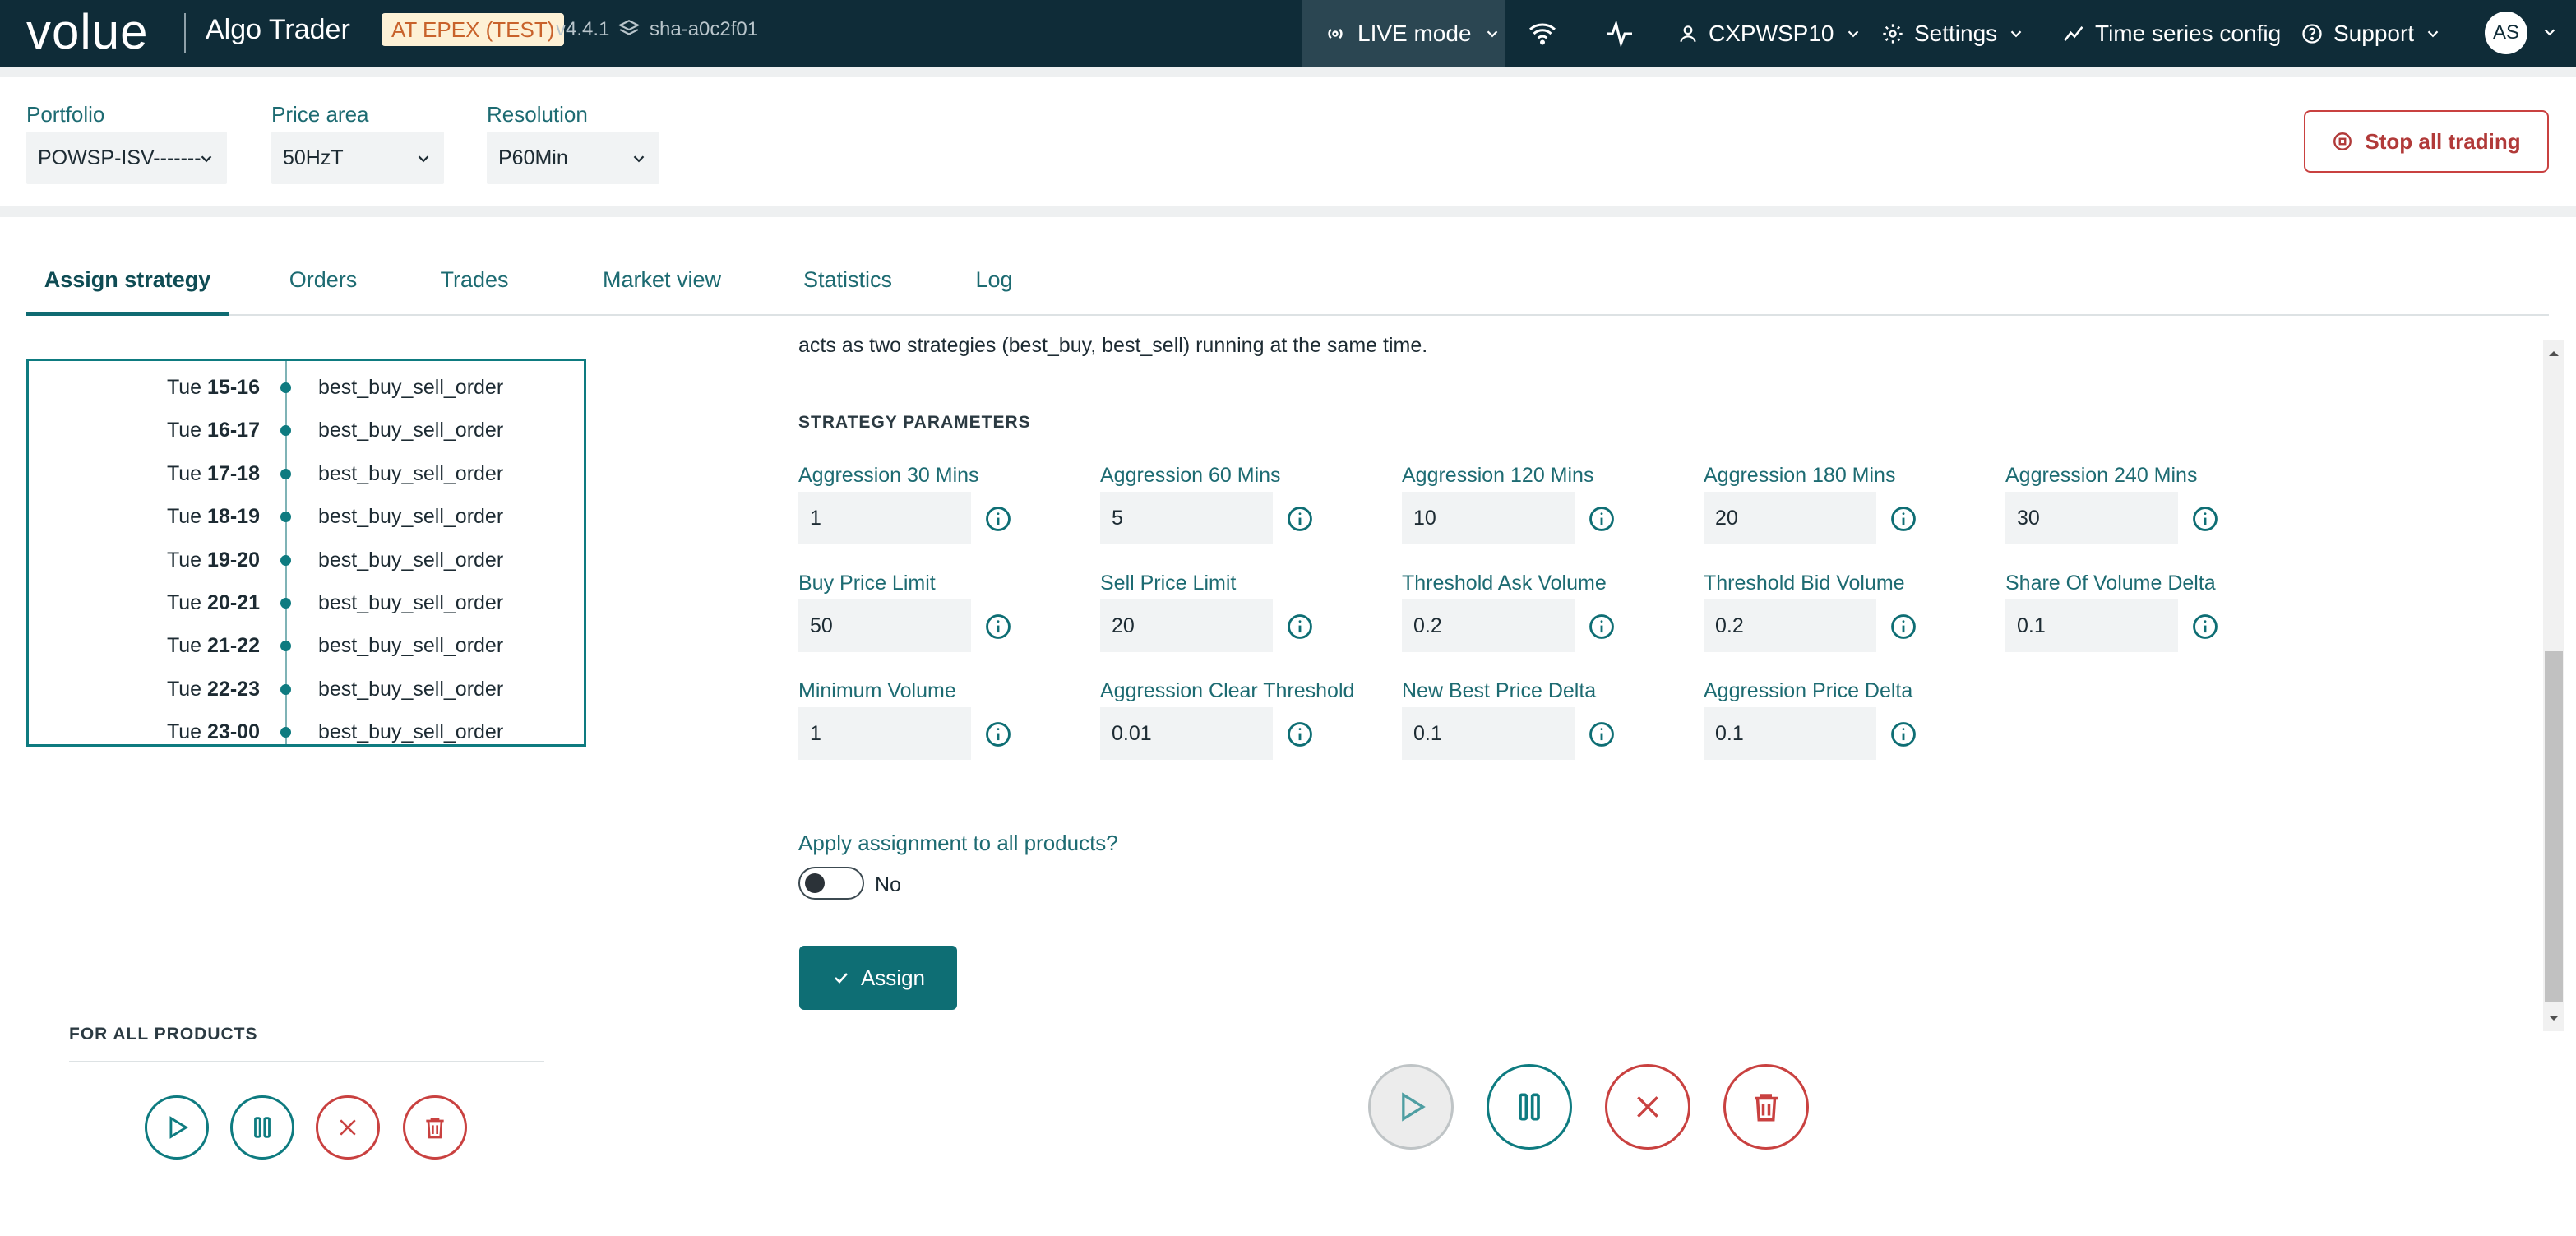  What do you see at coordinates (306, 727) in the screenshot?
I see `product-row: Tue 23-00 best_buy_sell_order` at bounding box center [306, 727].